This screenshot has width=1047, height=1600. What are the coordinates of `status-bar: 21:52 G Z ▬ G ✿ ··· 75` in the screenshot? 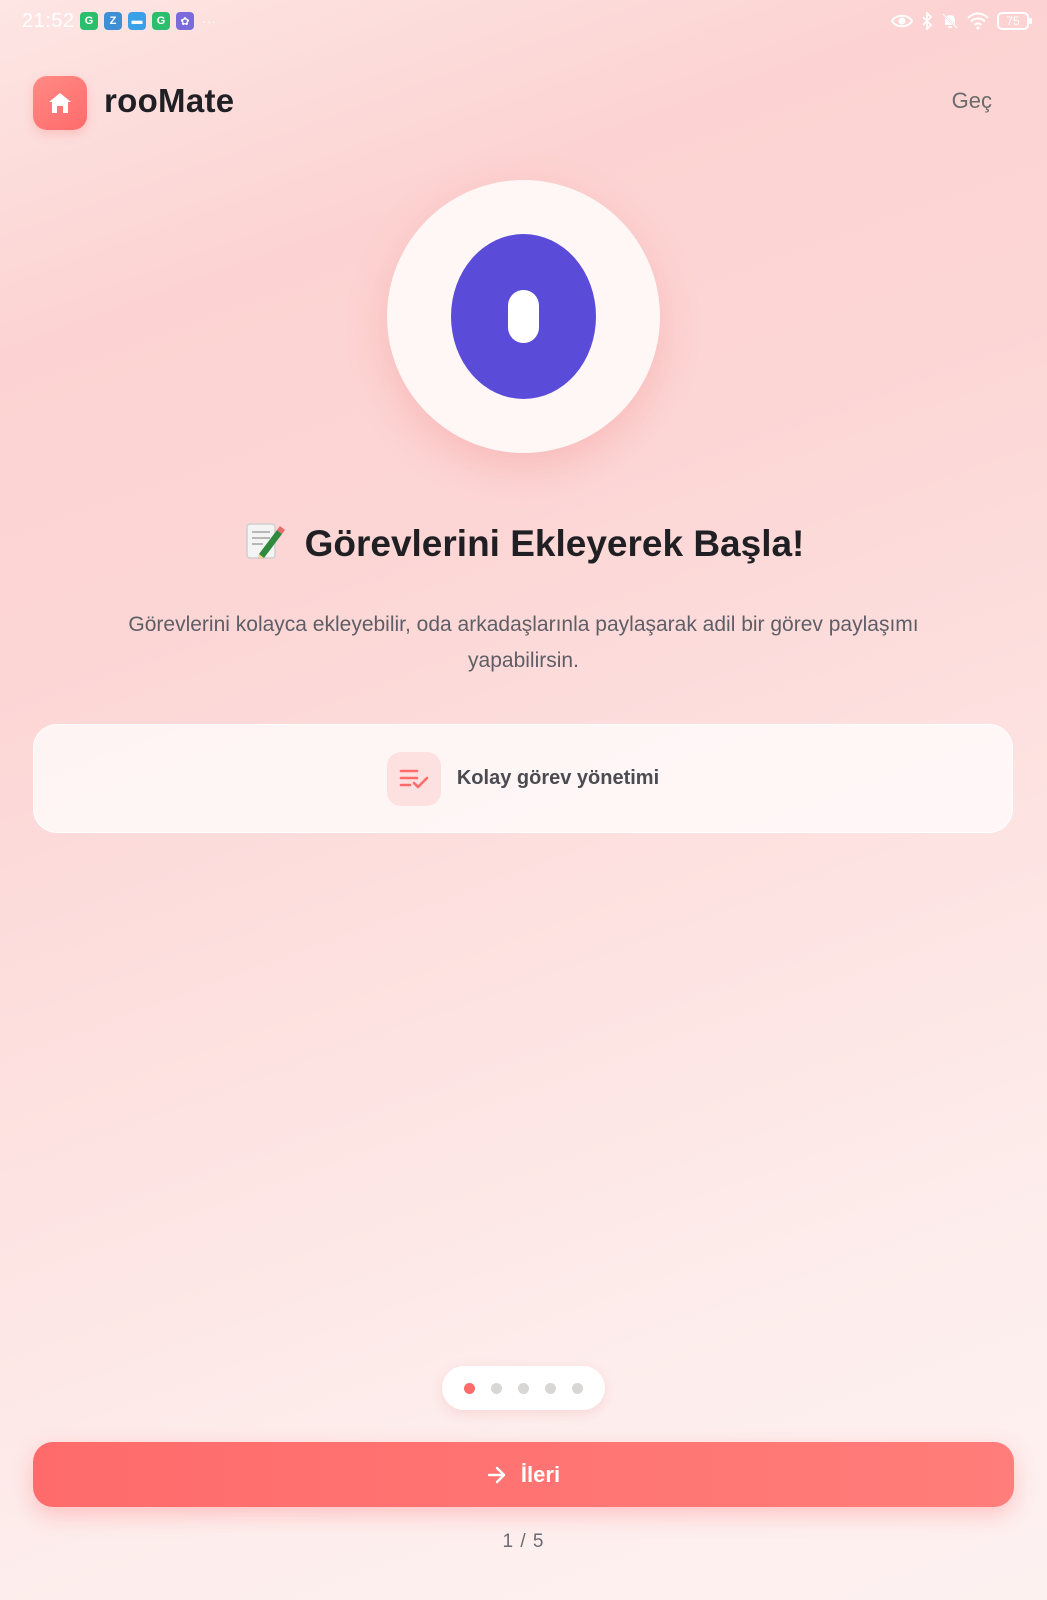 It's located at (523, 22).